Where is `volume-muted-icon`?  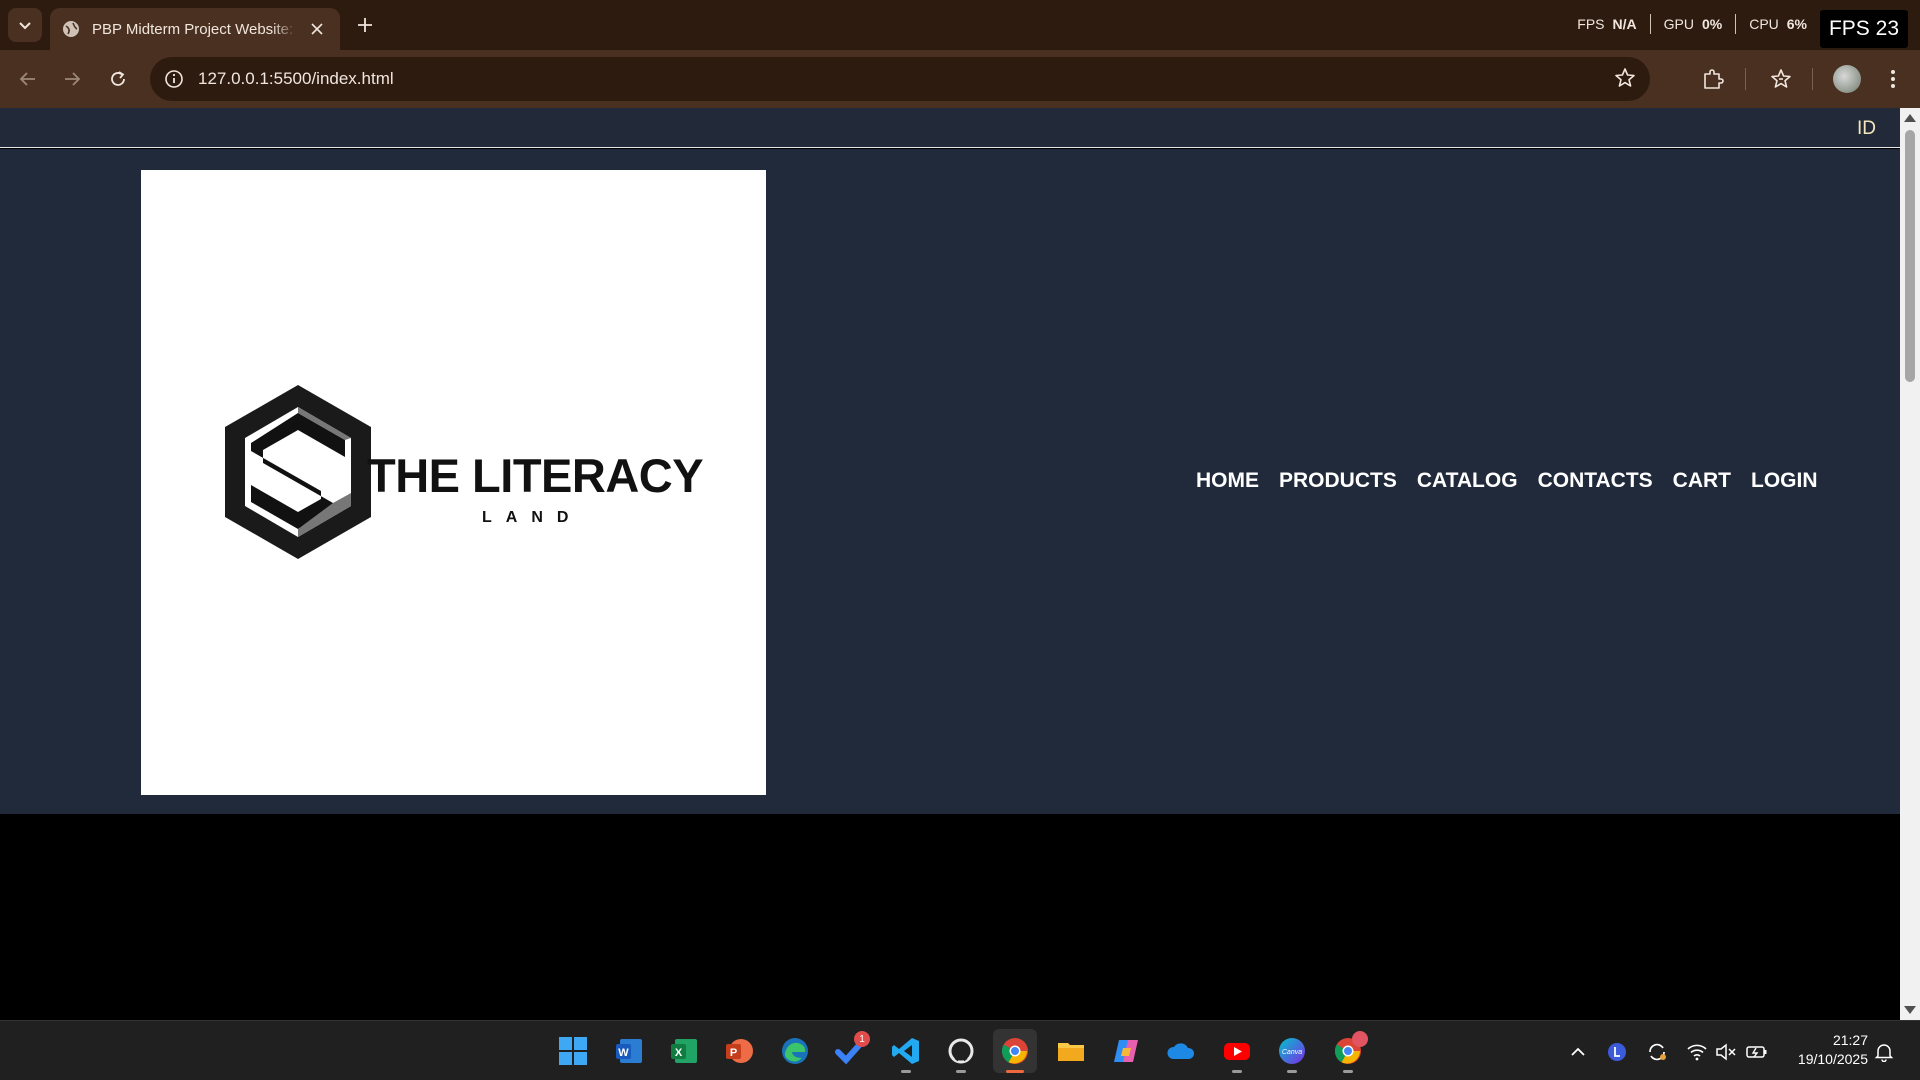 volume-muted-icon is located at coordinates (1726, 1052).